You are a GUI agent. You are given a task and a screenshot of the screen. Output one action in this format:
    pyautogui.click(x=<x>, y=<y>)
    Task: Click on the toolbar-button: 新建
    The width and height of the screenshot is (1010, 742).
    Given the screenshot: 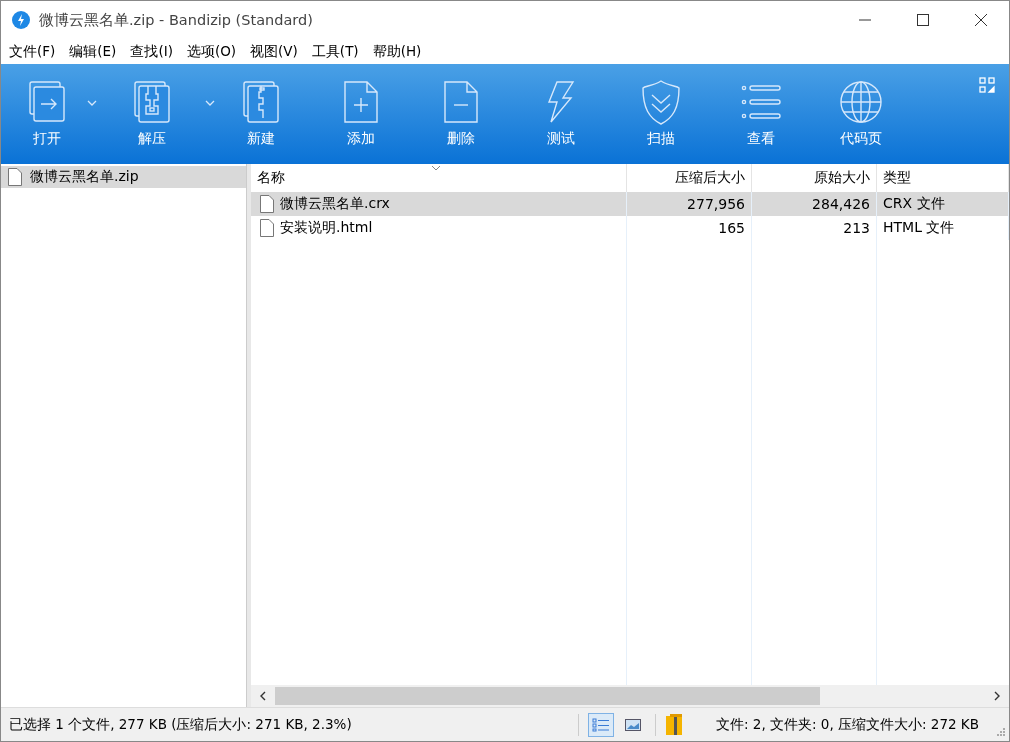 What is the action you would take?
    pyautogui.click(x=261, y=106)
    